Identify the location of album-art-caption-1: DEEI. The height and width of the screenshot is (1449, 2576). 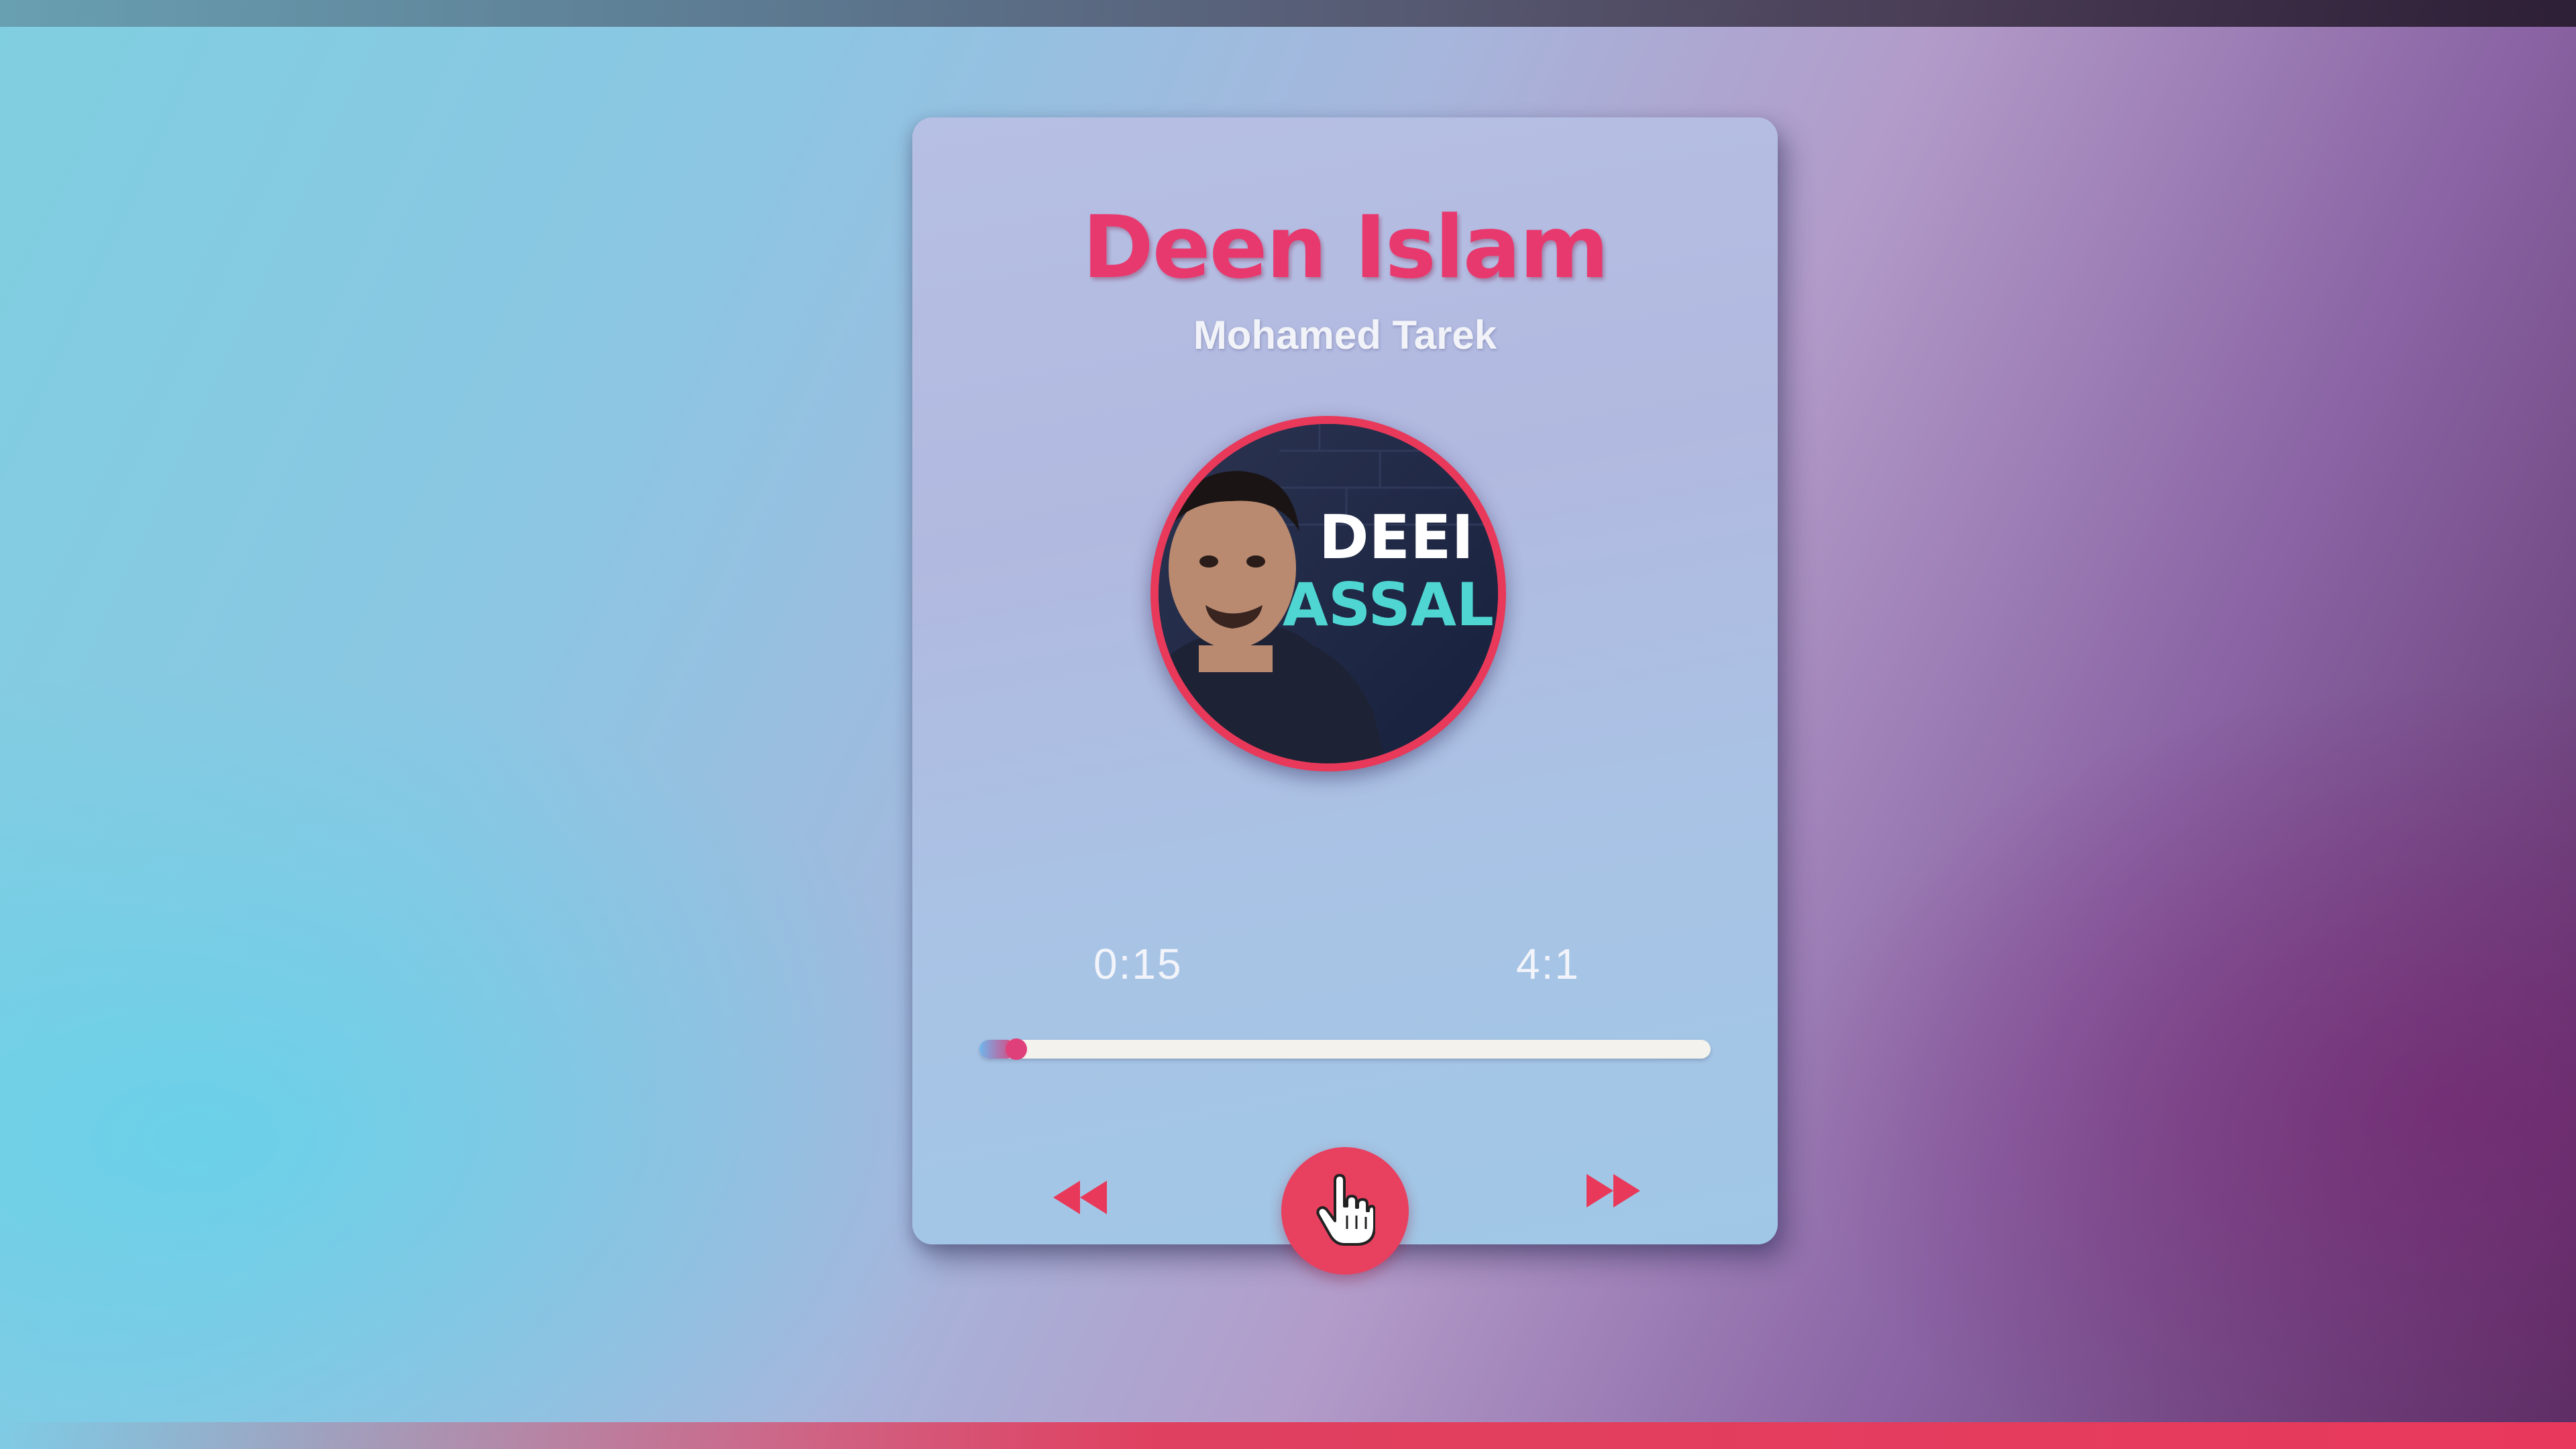
(1396, 537).